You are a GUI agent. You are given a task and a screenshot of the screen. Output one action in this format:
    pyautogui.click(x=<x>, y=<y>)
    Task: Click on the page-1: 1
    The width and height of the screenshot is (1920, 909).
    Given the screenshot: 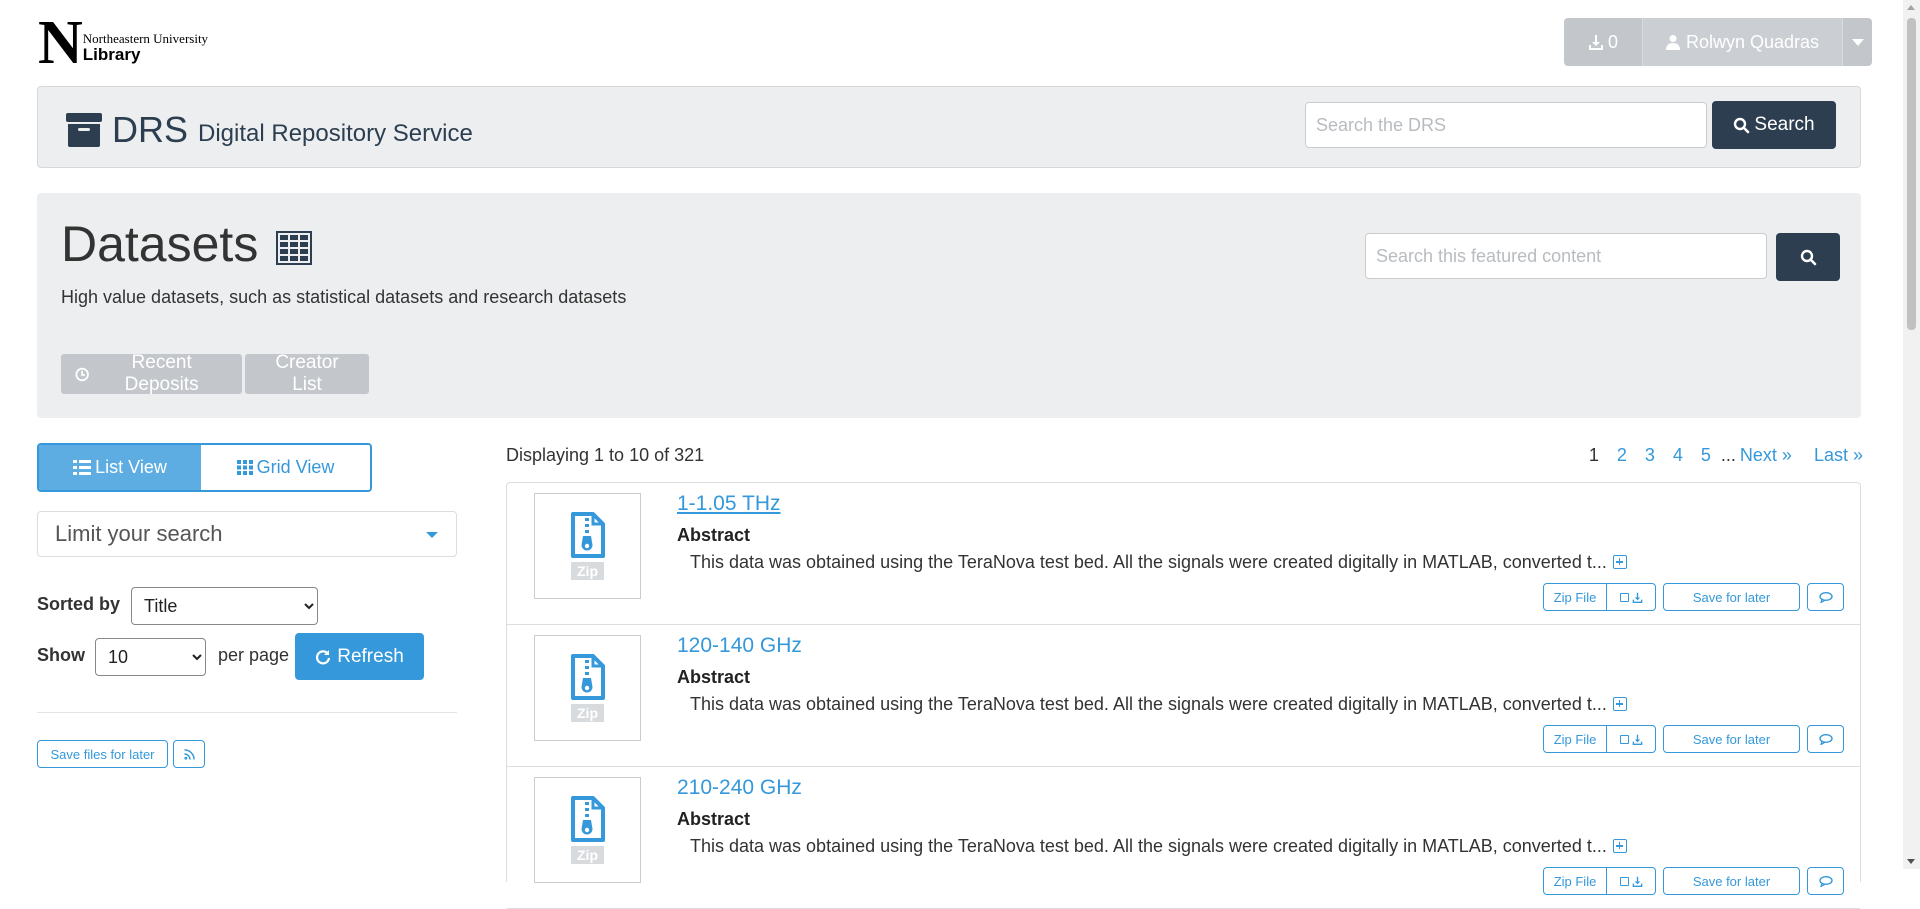 What is the action you would take?
    pyautogui.click(x=1593, y=455)
    